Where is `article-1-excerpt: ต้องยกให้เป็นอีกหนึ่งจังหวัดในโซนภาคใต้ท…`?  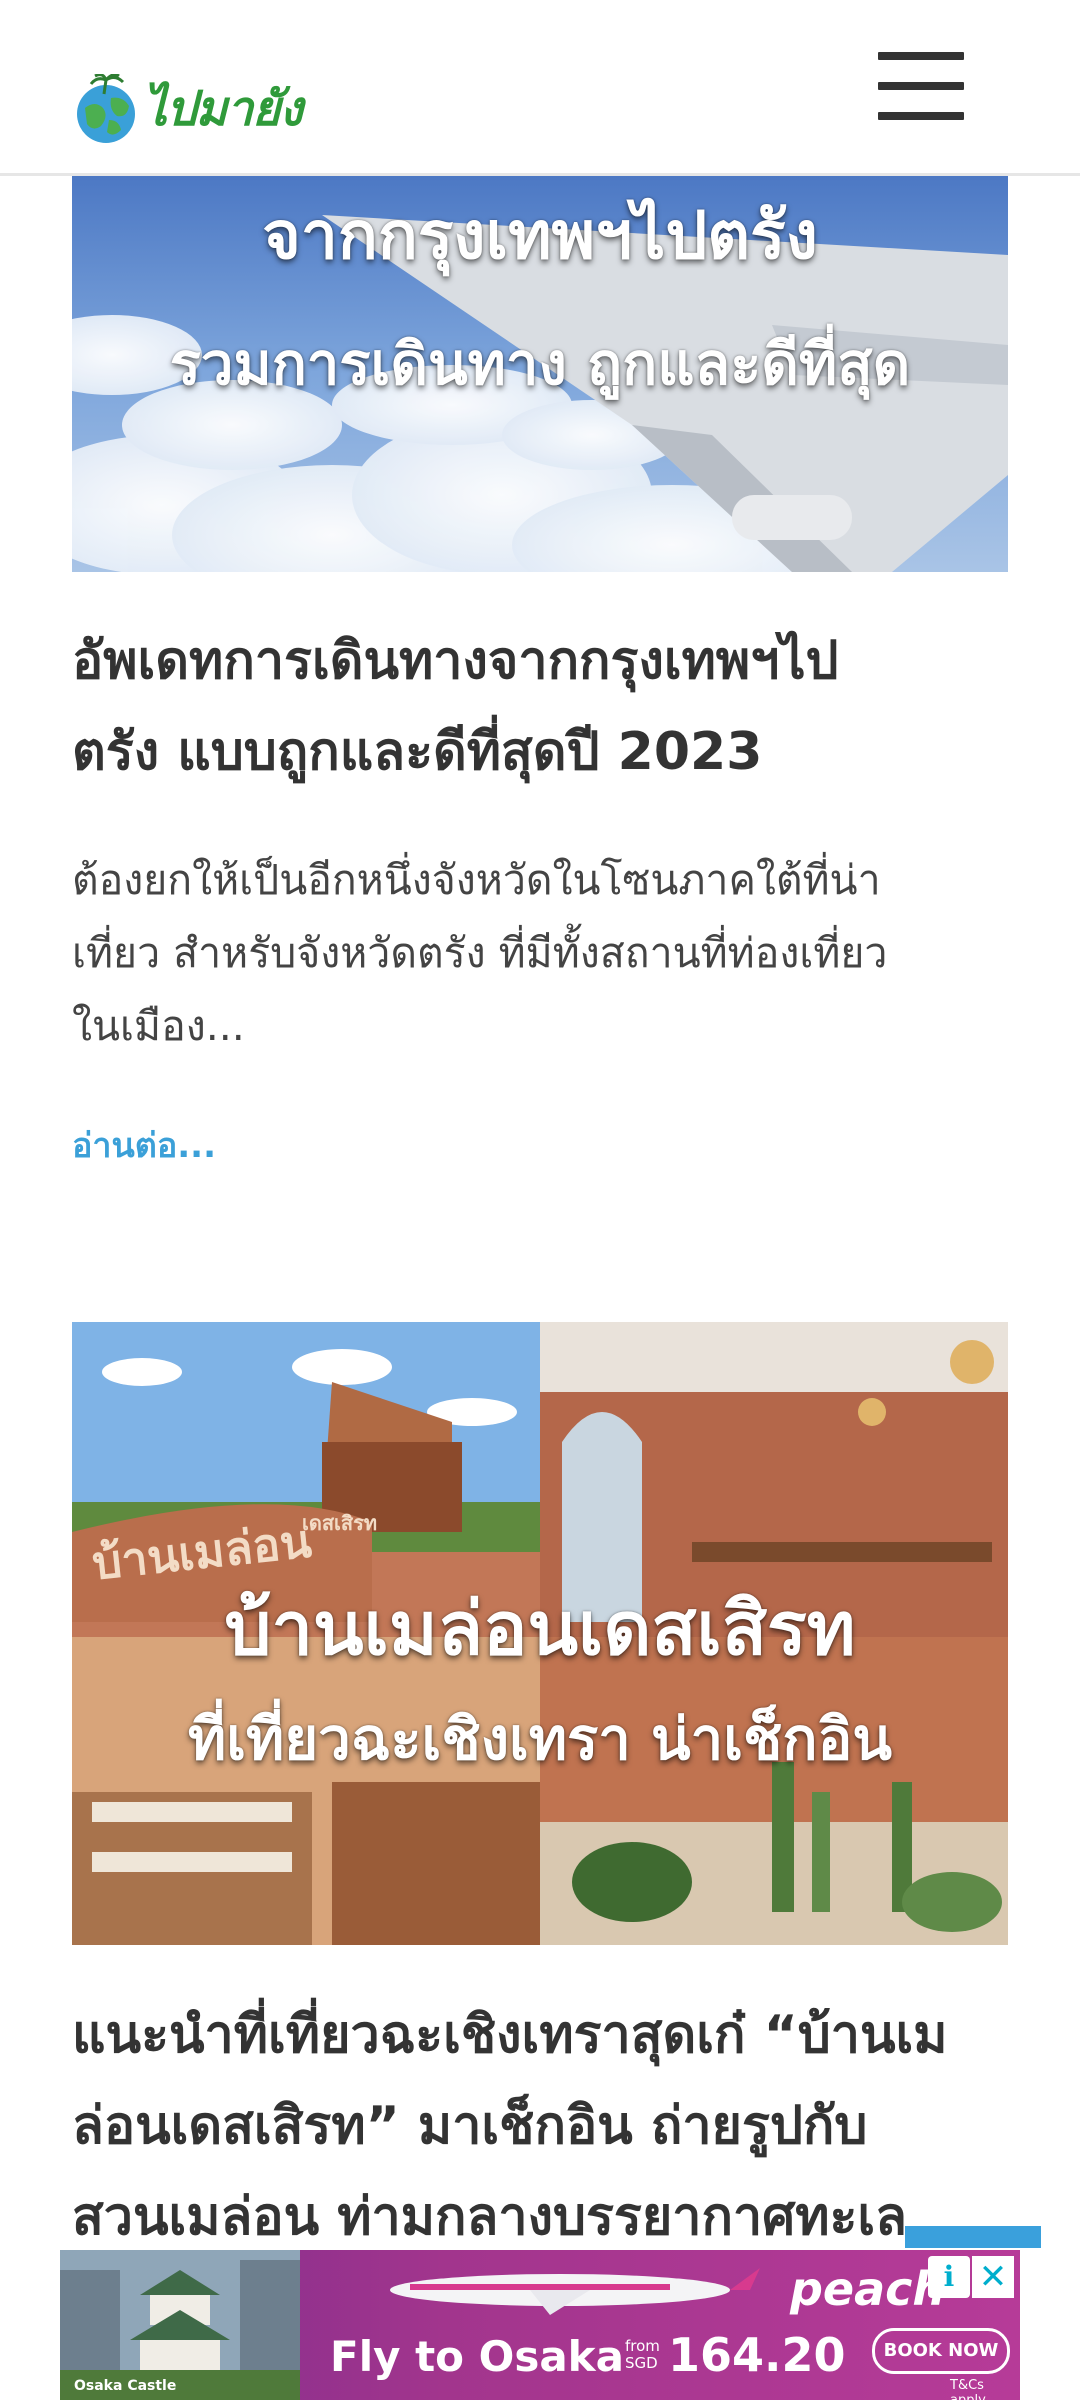 article-1-excerpt: ต้องยกให้เป็นอีกหนึ่งจังหวัดในโซนภาคใต้ท… is located at coordinates (540, 953).